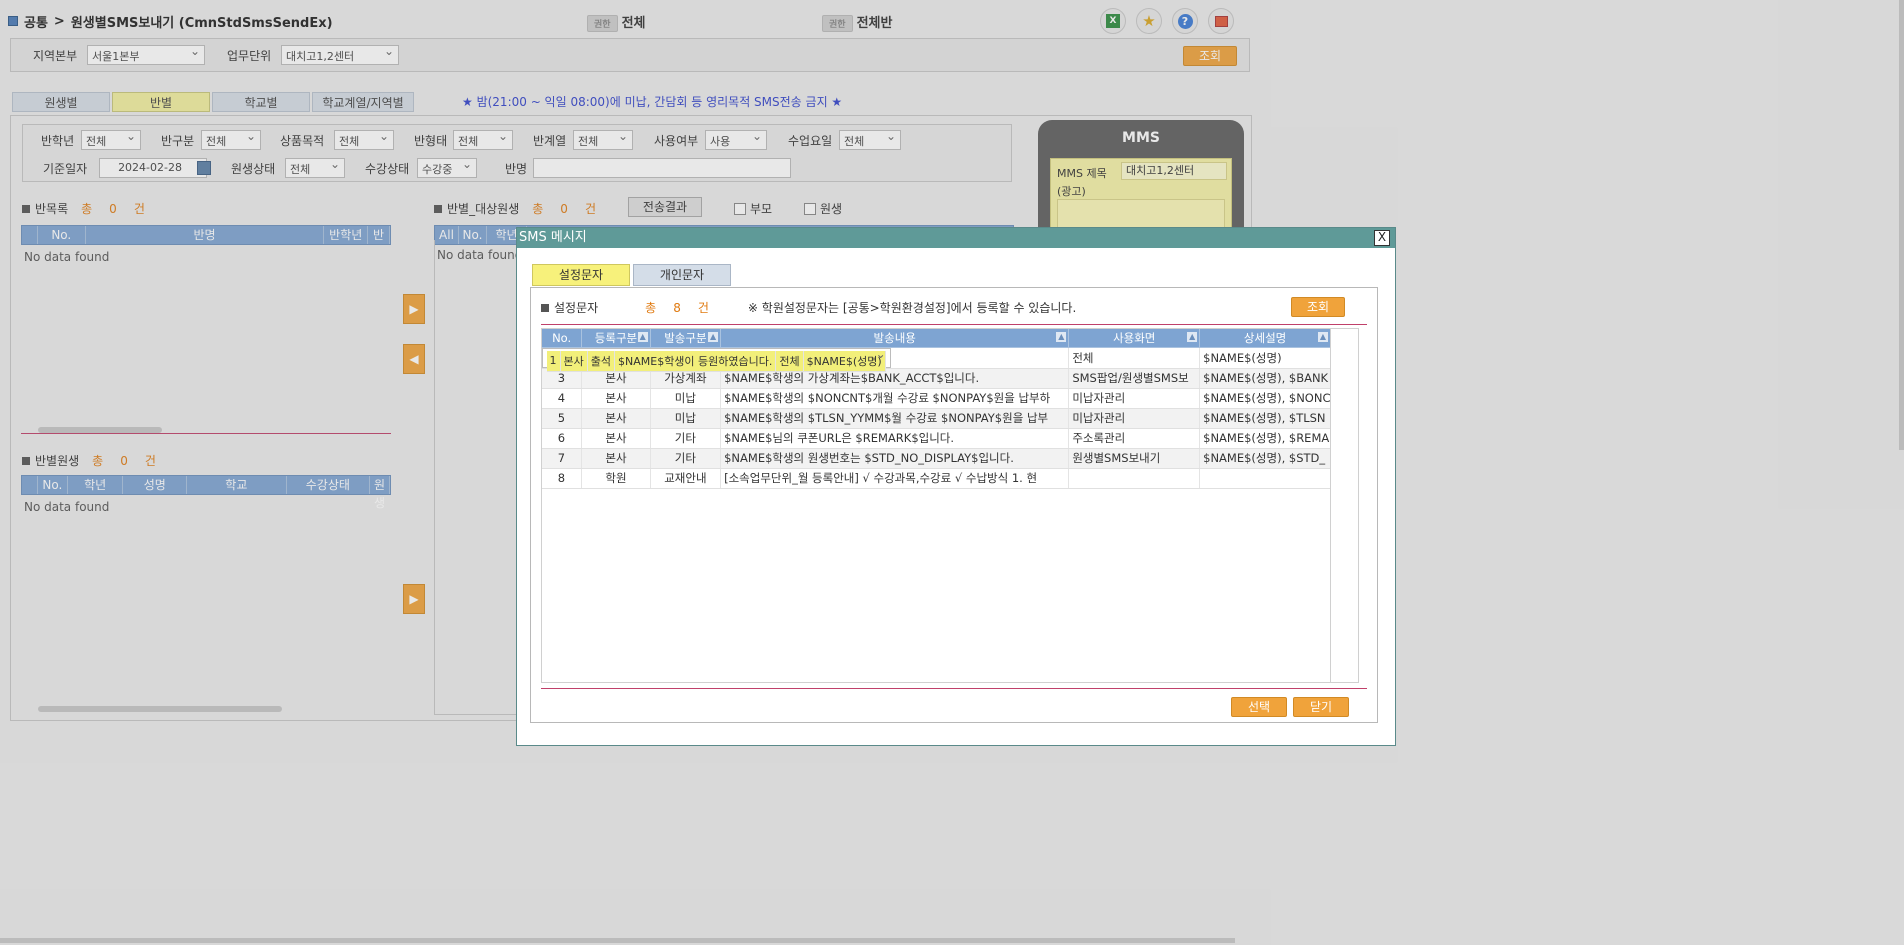 The image size is (1904, 945). I want to click on cell-content: $NAME$학생의 $TLSN_YYMM$월 수강료 $NONPAY$원을 납부, so click(895, 418).